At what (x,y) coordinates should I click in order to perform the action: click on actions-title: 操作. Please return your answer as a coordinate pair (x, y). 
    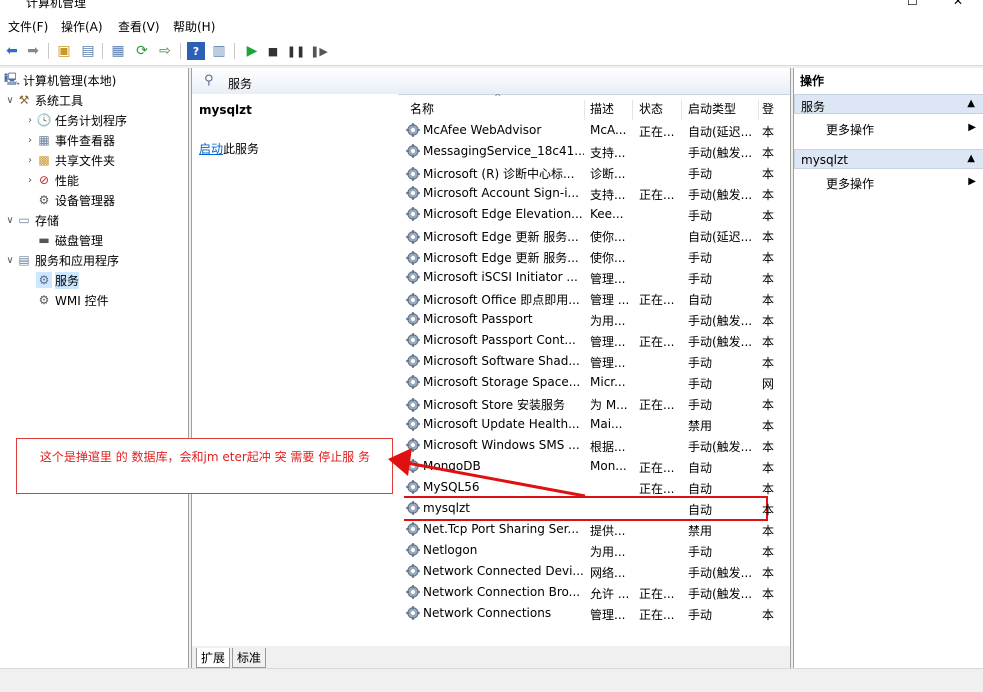
    Looking at the image, I should click on (812, 81).